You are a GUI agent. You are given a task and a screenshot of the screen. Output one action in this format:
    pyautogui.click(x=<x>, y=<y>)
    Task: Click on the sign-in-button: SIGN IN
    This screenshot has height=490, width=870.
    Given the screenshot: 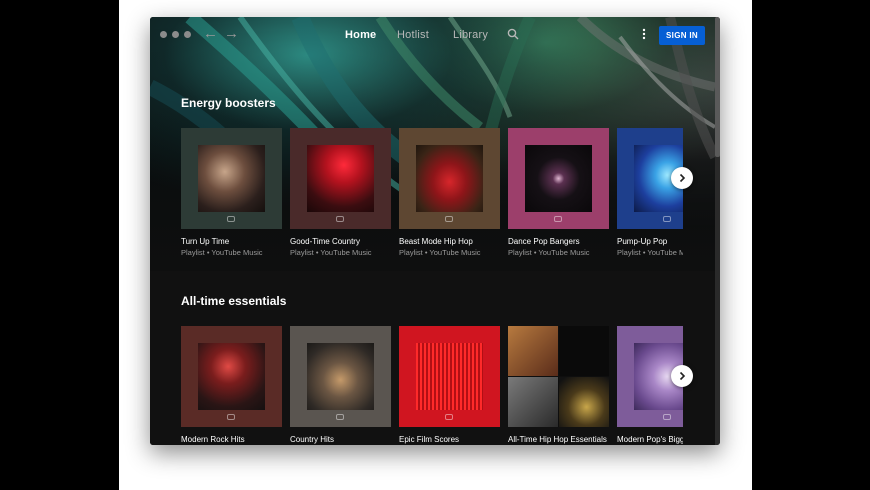 What is the action you would take?
    pyautogui.click(x=682, y=35)
    